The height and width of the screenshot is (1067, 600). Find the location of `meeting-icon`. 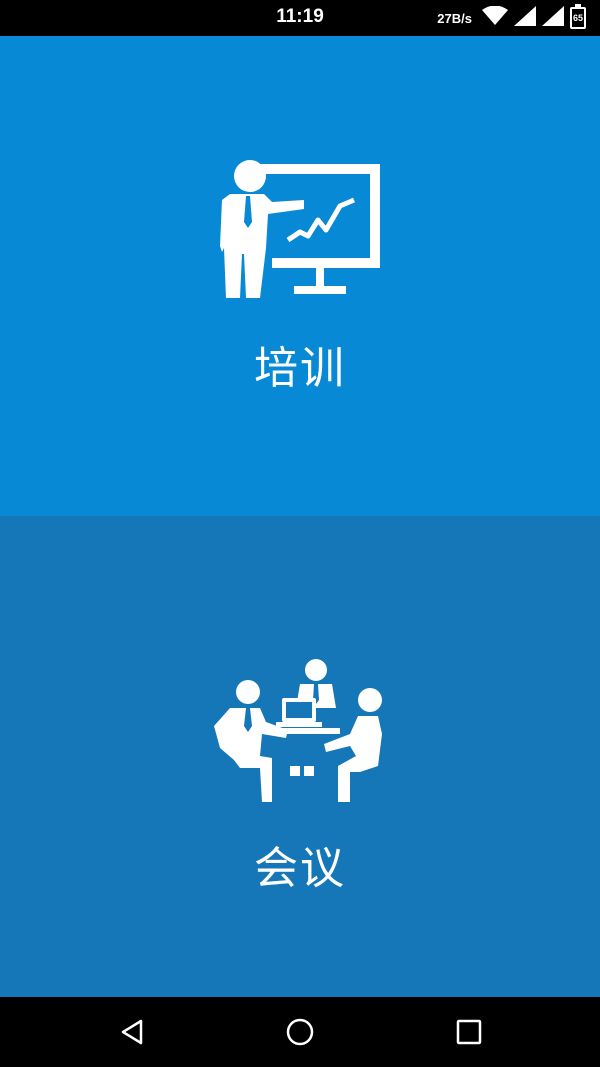

meeting-icon is located at coordinates (298, 730).